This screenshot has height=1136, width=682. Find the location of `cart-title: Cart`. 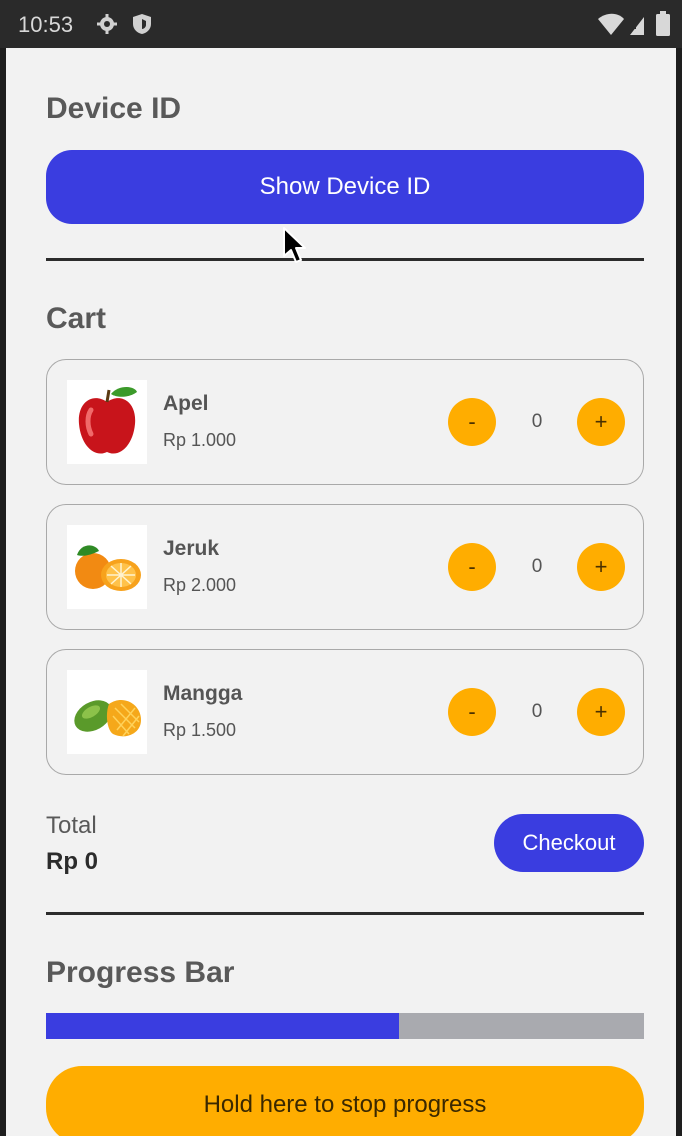

cart-title: Cart is located at coordinates (76, 318).